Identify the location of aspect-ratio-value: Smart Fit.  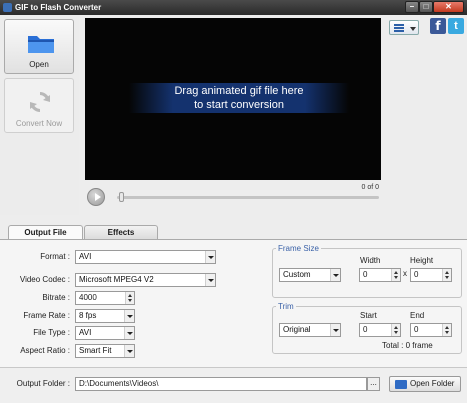
(95, 350).